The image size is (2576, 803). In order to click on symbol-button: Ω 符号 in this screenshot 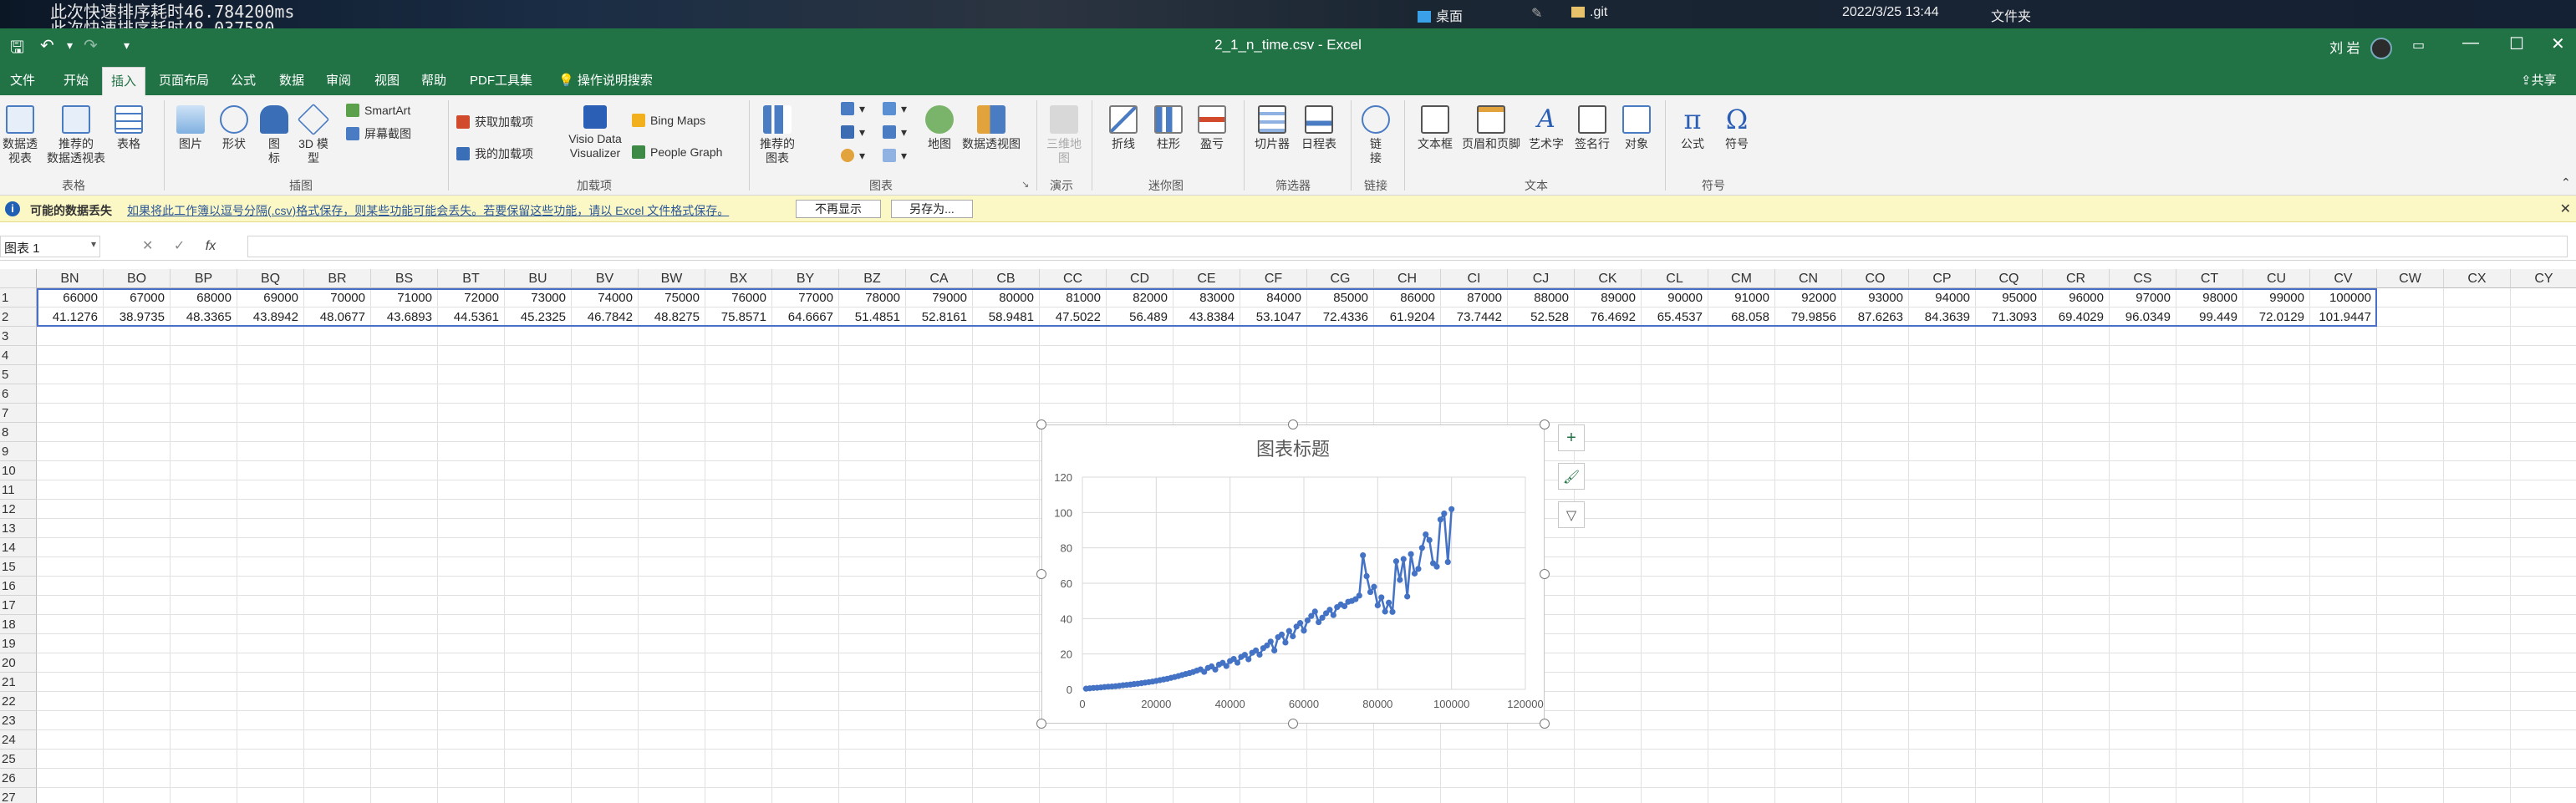, I will do `click(1737, 128)`.